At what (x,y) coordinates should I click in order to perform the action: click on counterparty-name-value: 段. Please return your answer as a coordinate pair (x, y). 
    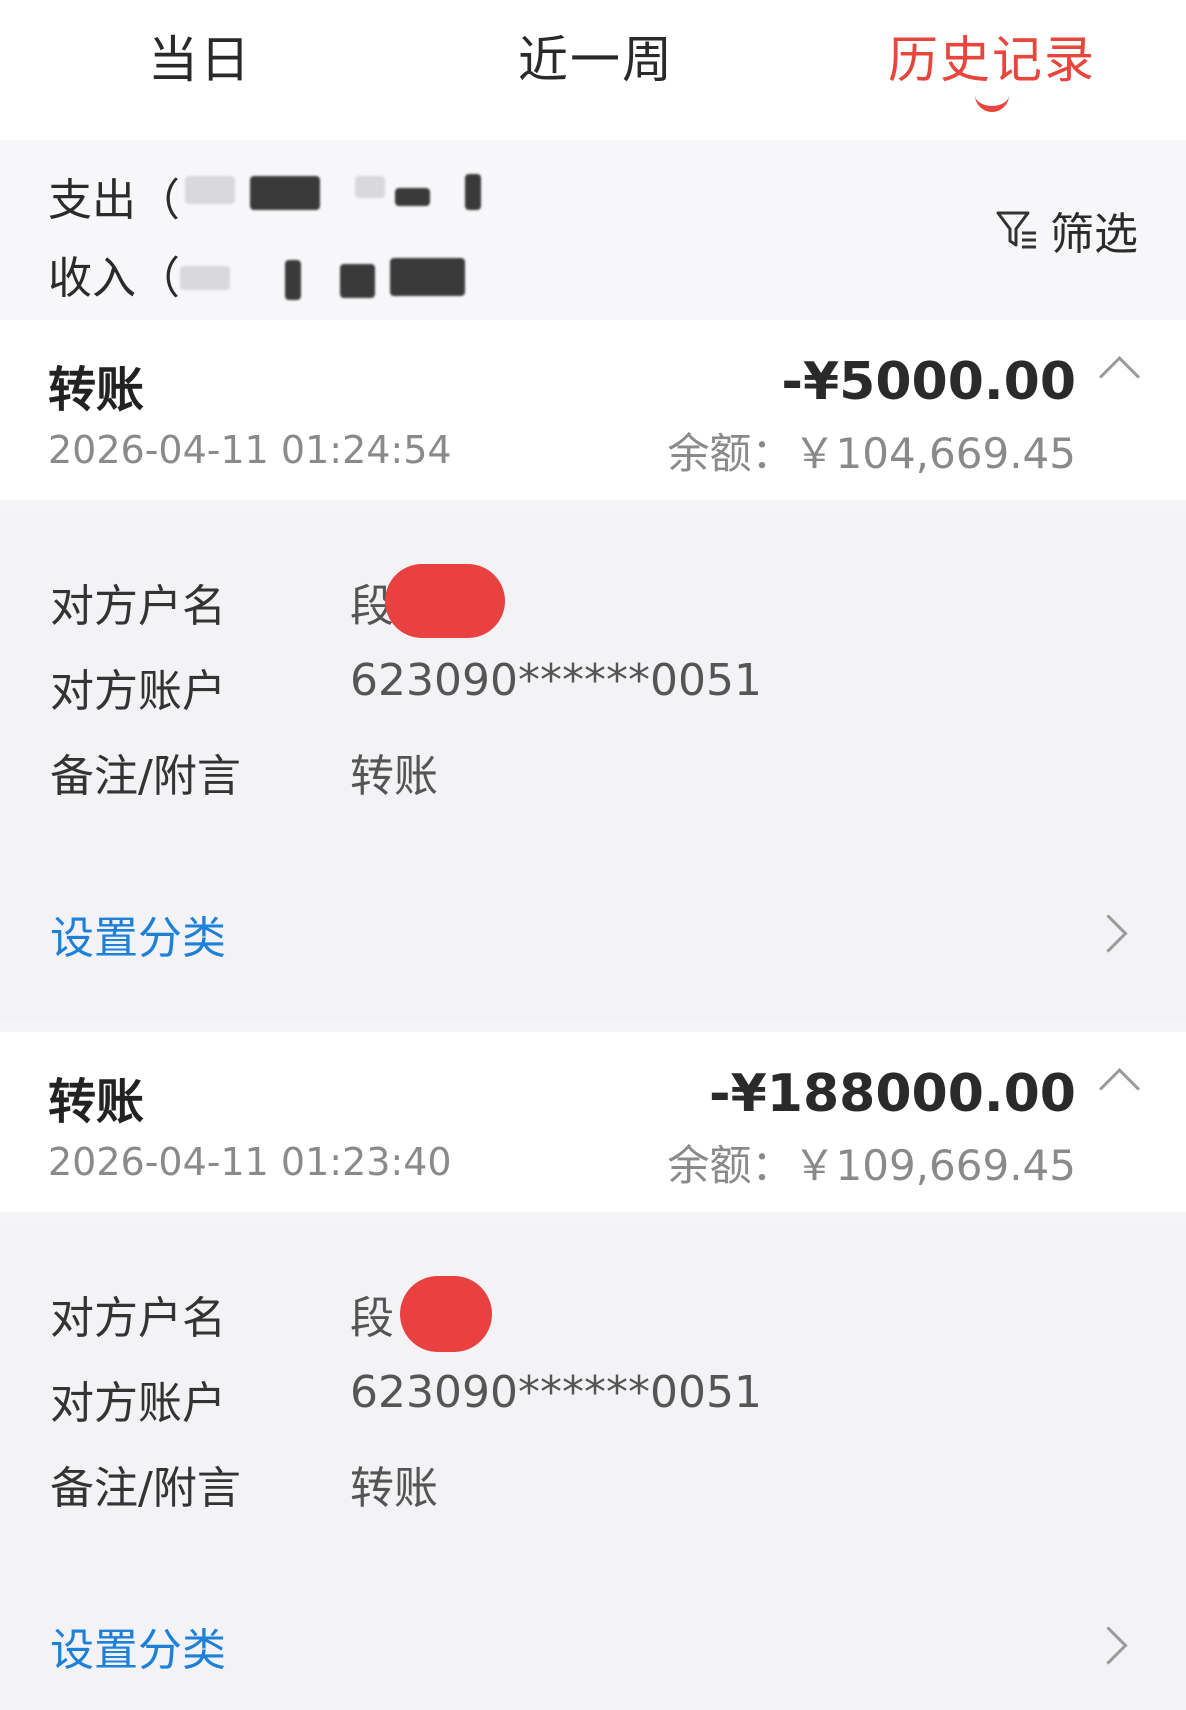
    Looking at the image, I should click on (372, 1318).